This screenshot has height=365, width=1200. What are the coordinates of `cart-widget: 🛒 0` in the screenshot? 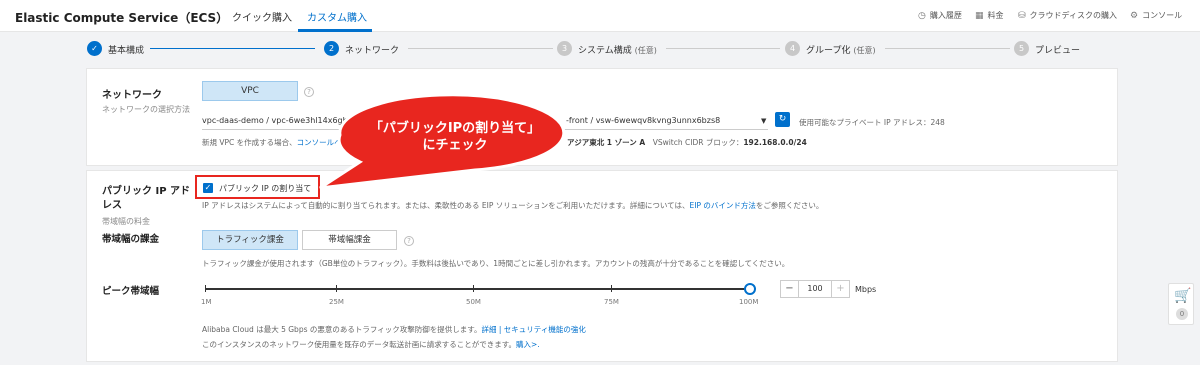 It's located at (1181, 304).